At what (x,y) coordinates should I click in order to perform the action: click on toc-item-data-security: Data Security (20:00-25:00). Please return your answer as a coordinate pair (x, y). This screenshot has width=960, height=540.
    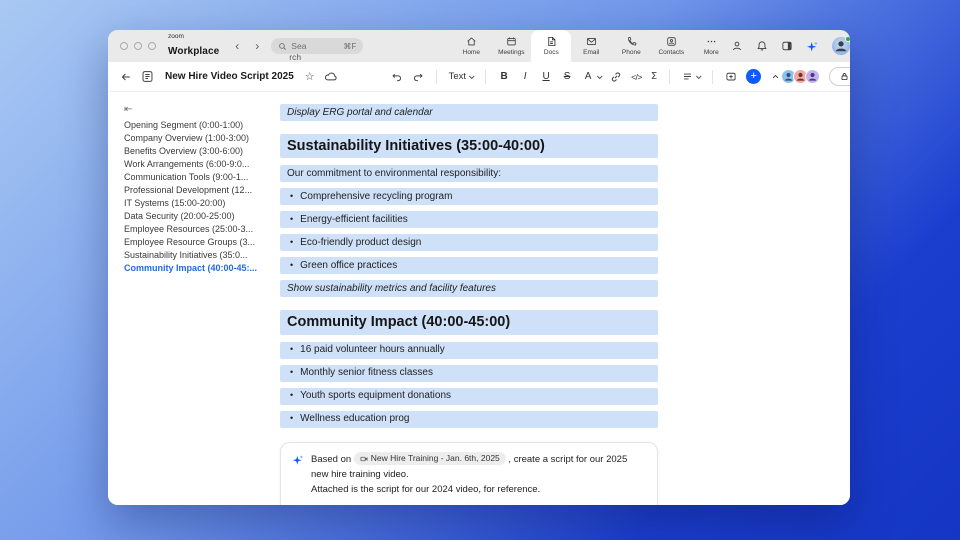
    Looking at the image, I should click on (202, 216).